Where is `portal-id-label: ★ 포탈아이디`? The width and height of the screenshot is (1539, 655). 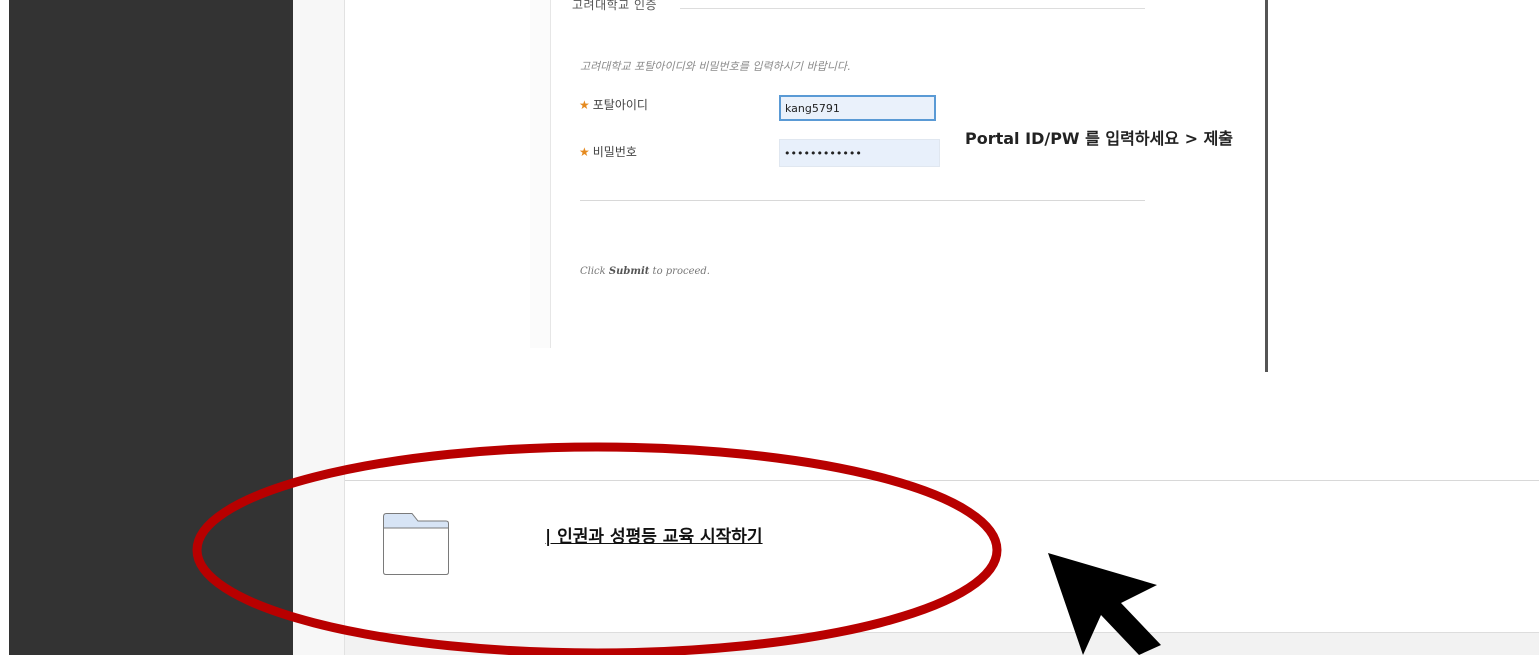 portal-id-label: ★ 포탈아이디 is located at coordinates (613, 104).